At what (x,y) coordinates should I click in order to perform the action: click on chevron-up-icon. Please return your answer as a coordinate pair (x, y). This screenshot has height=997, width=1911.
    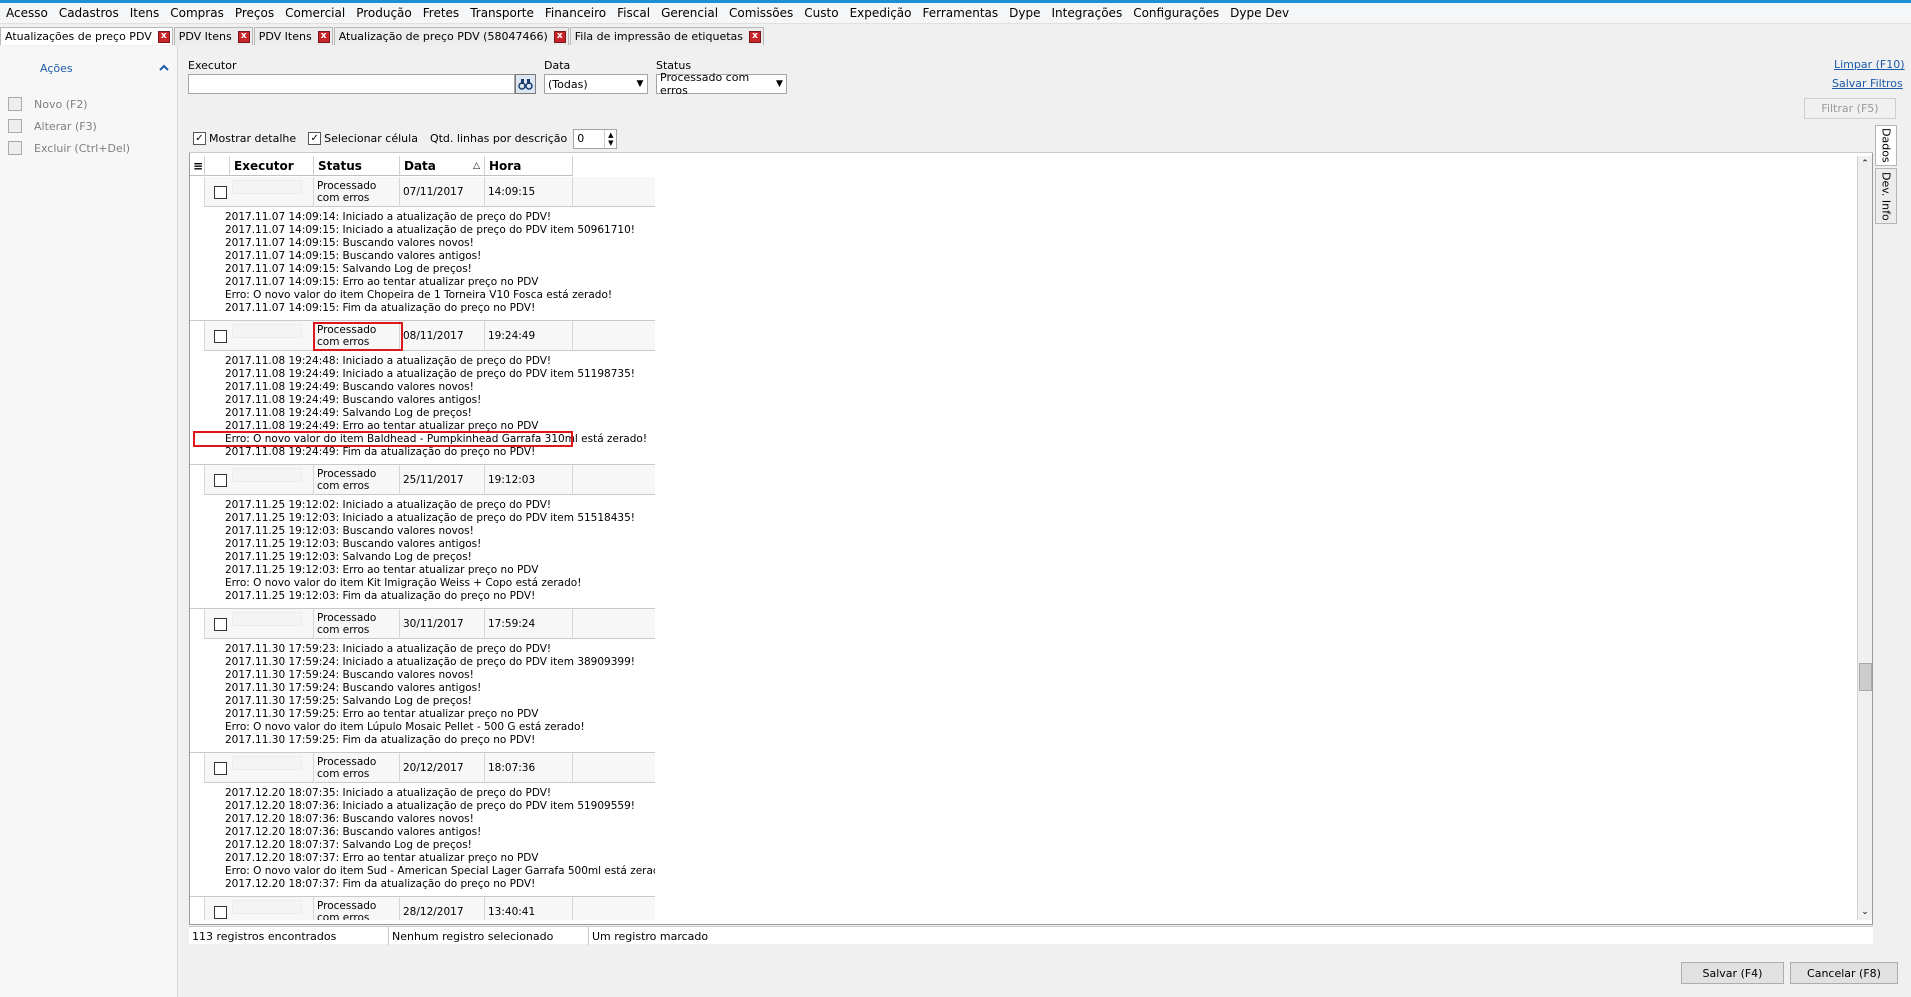
    Looking at the image, I should click on (164, 68).